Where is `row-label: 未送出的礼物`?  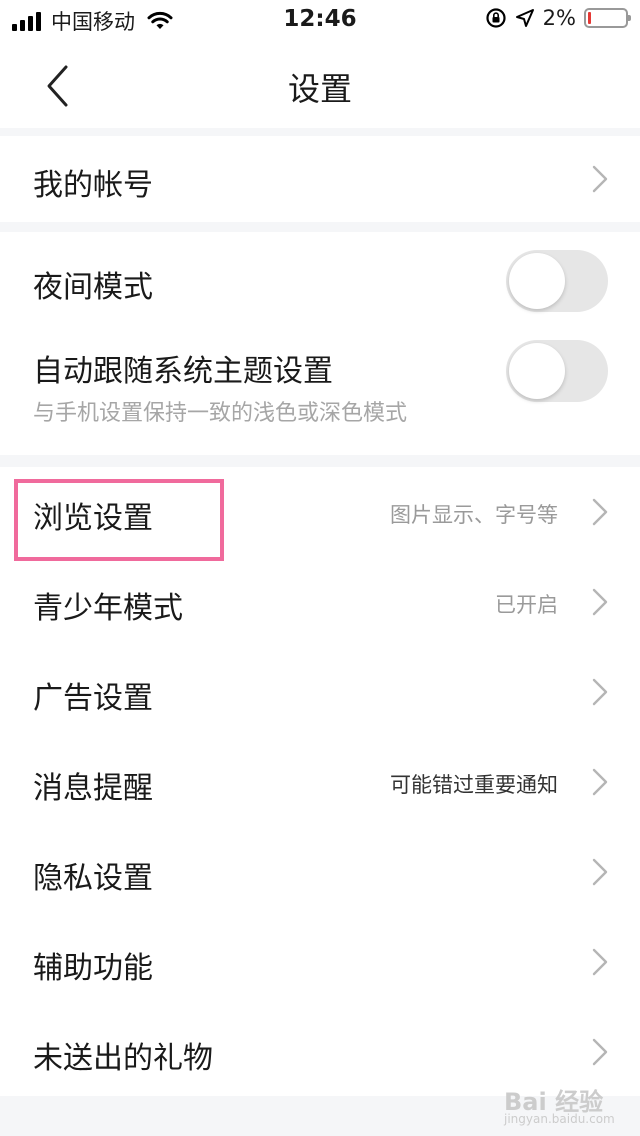 row-label: 未送出的礼物 is located at coordinates (123, 1058).